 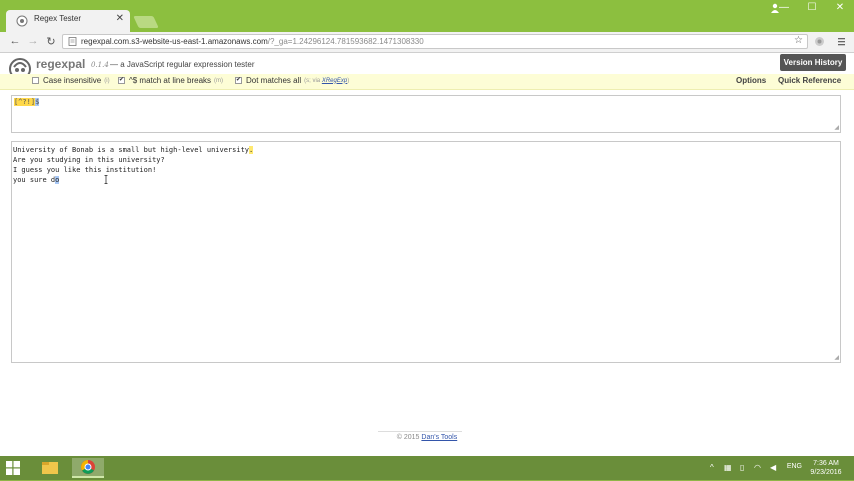 What do you see at coordinates (182, 64) in the screenshot?
I see `app-tagline: — a JavaScript regular expression tester` at bounding box center [182, 64].